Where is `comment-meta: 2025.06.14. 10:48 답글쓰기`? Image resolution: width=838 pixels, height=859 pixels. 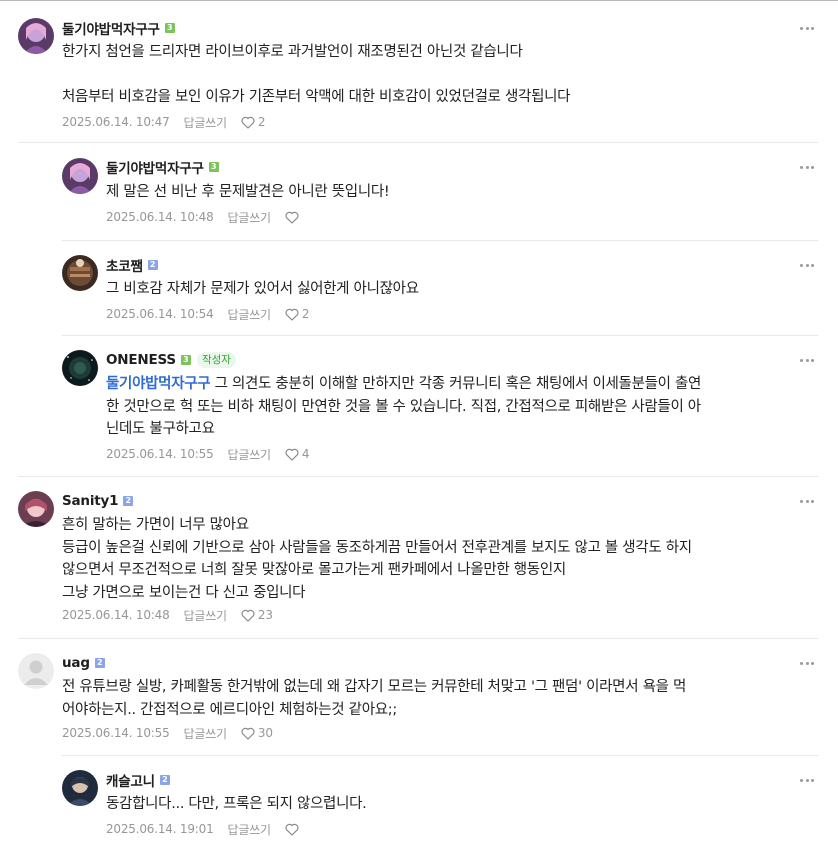
comment-meta: 2025.06.14. 10:48 답글쓰기 is located at coordinates (204, 217).